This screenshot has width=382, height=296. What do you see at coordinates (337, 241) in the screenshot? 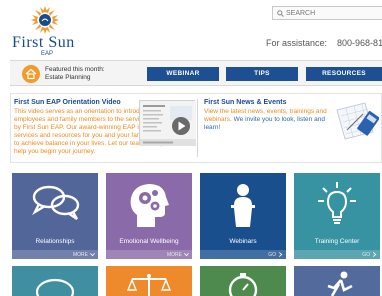
I see `tile-label: Training Center` at bounding box center [337, 241].